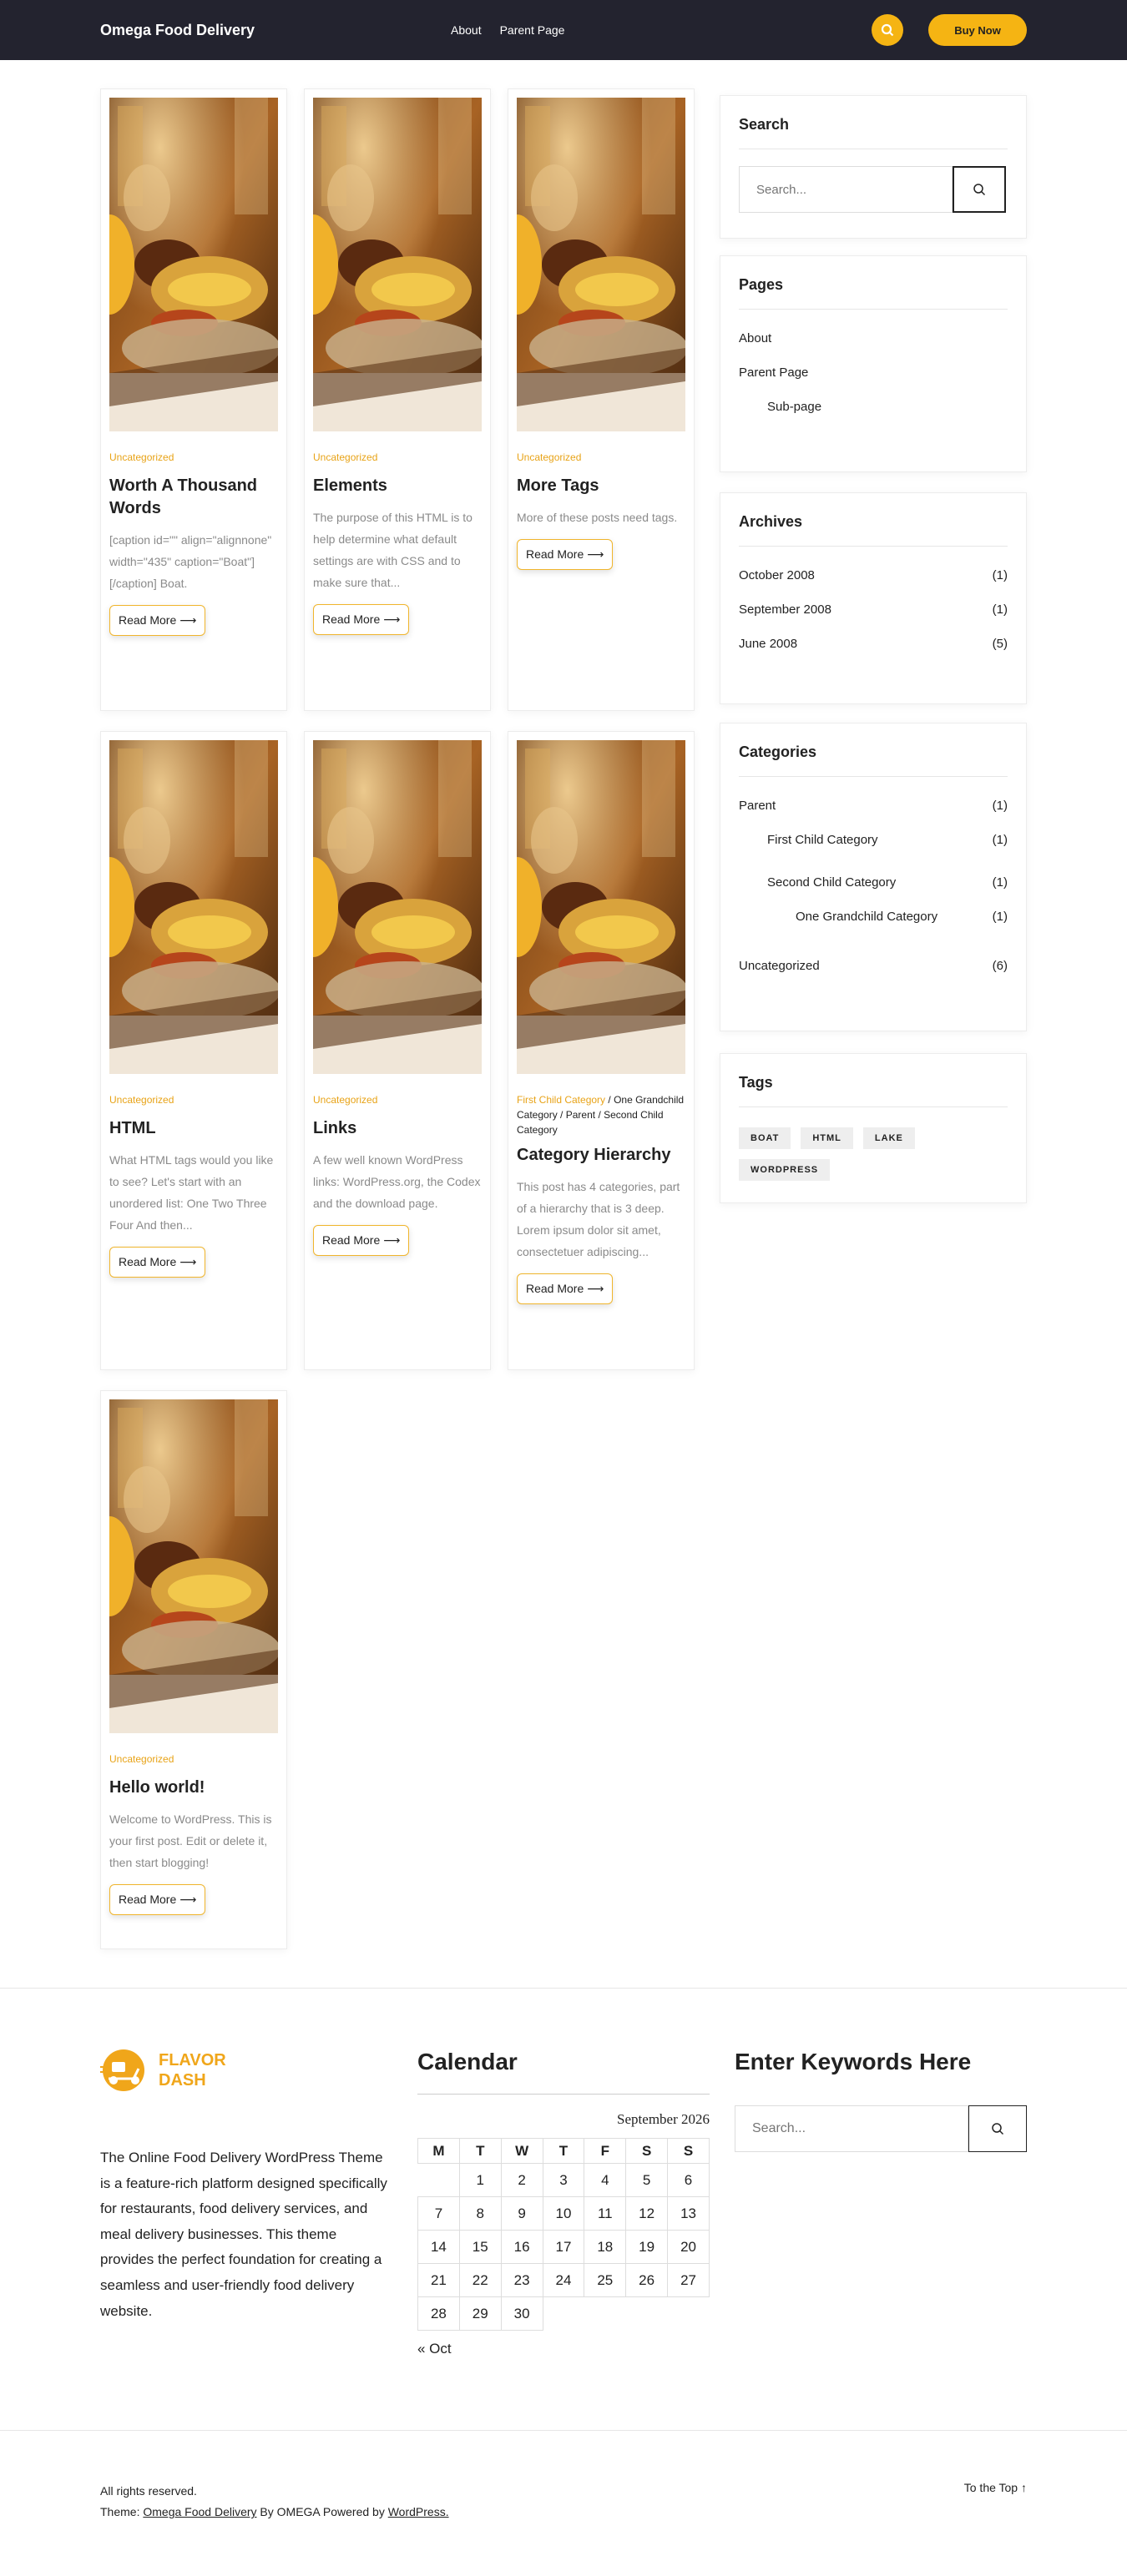 The height and width of the screenshot is (2576, 1127). What do you see at coordinates (398, 1129) in the screenshot?
I see `post-title: Links` at bounding box center [398, 1129].